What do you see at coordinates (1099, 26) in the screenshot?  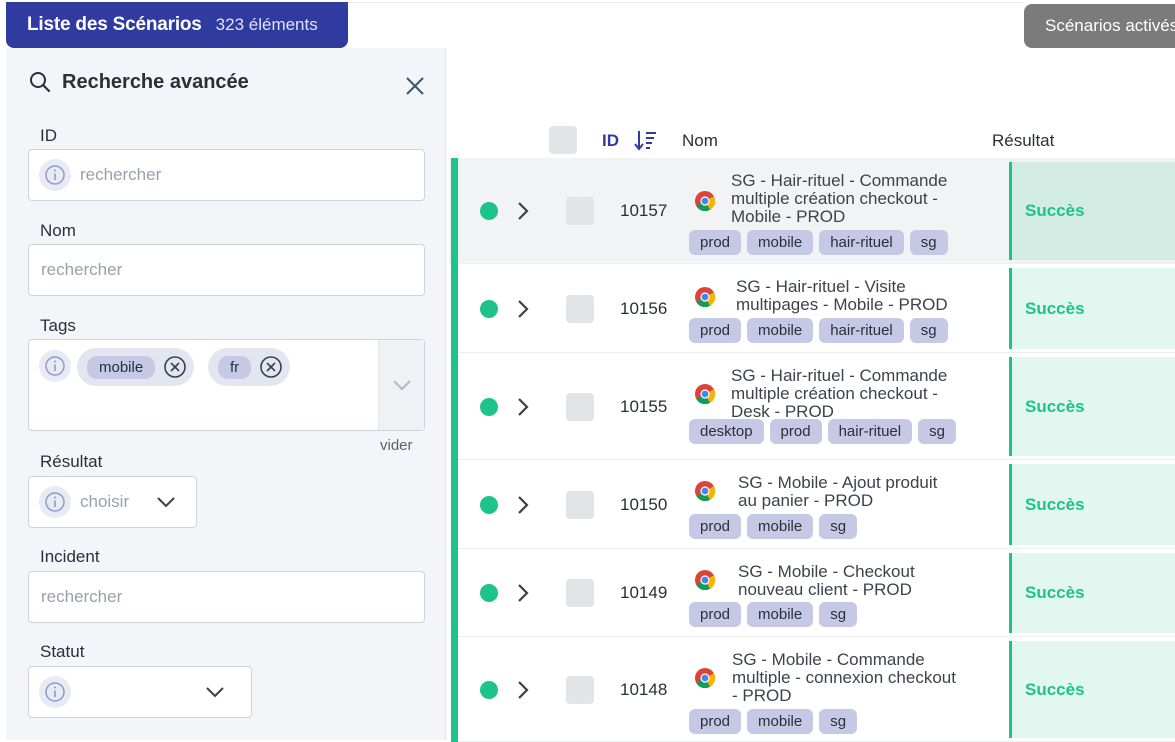 I see `active-scenarios-button: Scénarios activés` at bounding box center [1099, 26].